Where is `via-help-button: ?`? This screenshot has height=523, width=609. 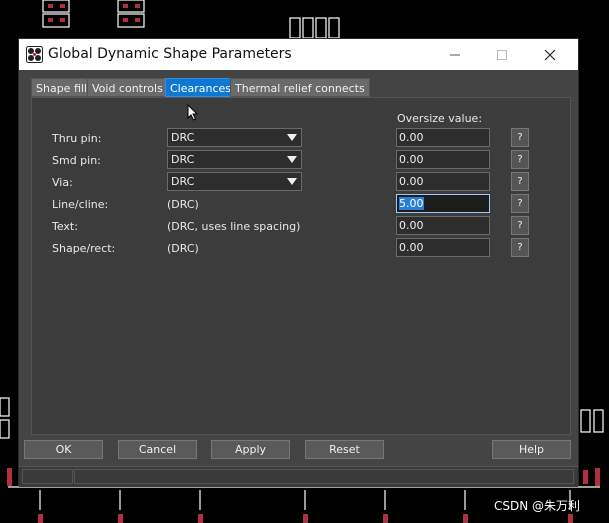 via-help-button: ? is located at coordinates (520, 181).